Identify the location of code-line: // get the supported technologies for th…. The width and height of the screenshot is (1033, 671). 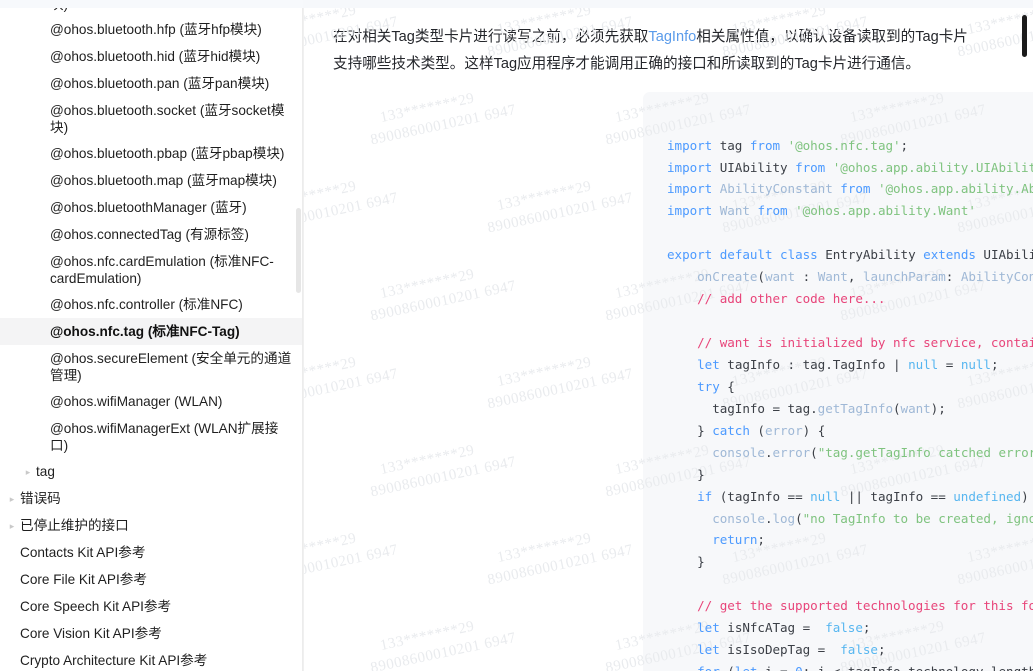
(865, 606).